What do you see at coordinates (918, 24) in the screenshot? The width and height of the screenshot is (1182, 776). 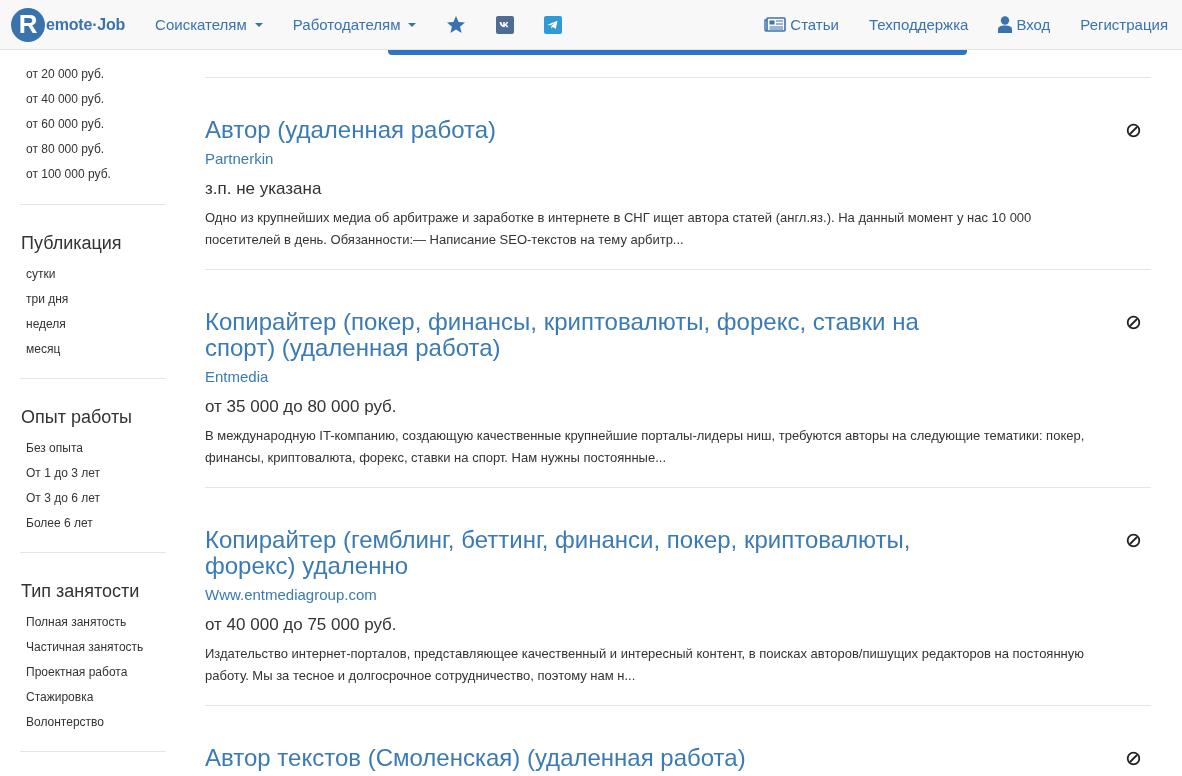 I see `nav-link: Техподдержка` at bounding box center [918, 24].